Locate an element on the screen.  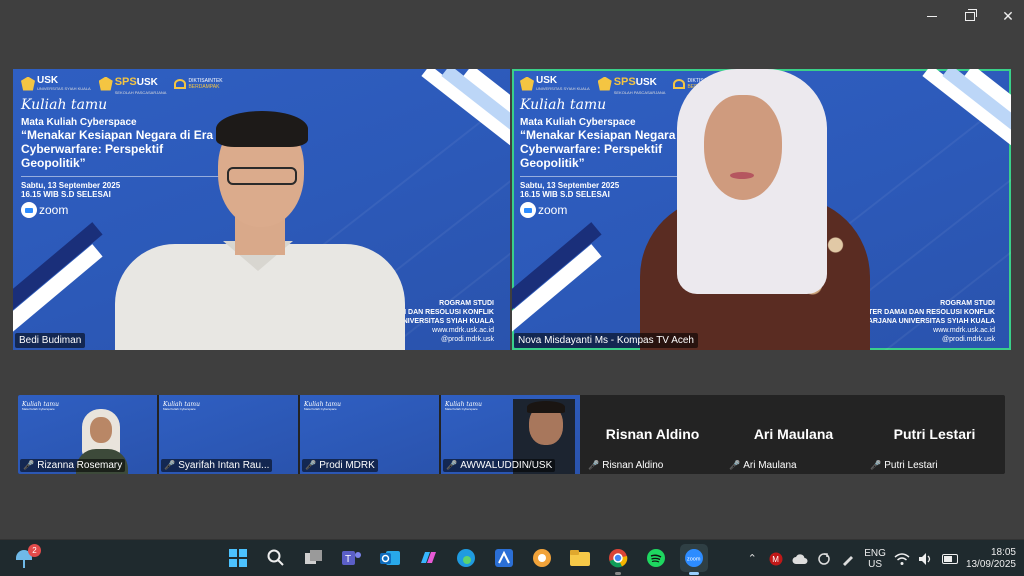
close-button: ✕ is located at coordinates (1008, 16).